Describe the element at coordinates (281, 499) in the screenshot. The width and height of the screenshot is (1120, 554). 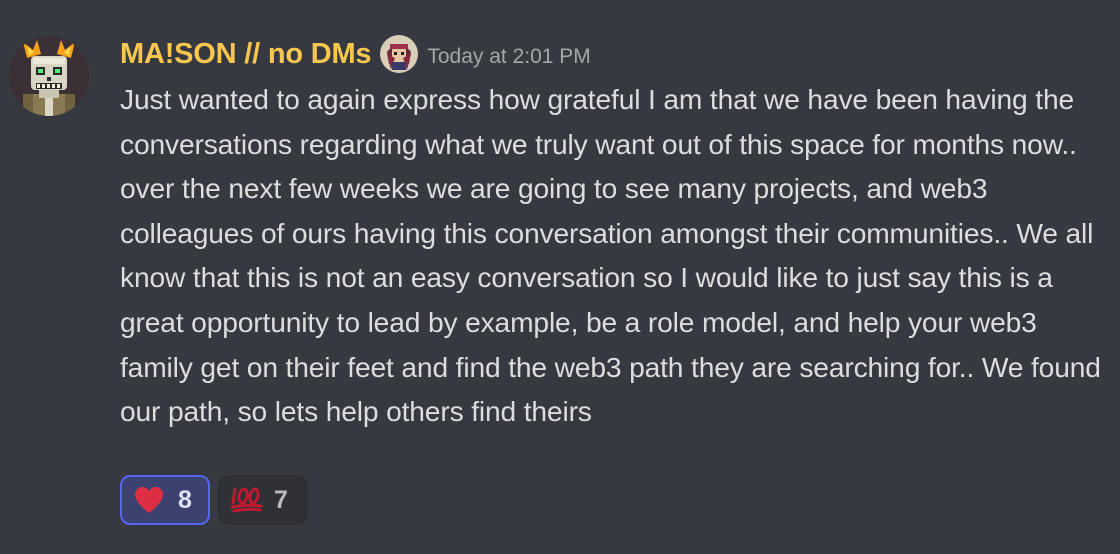
I see `reaction-count: 7` at that location.